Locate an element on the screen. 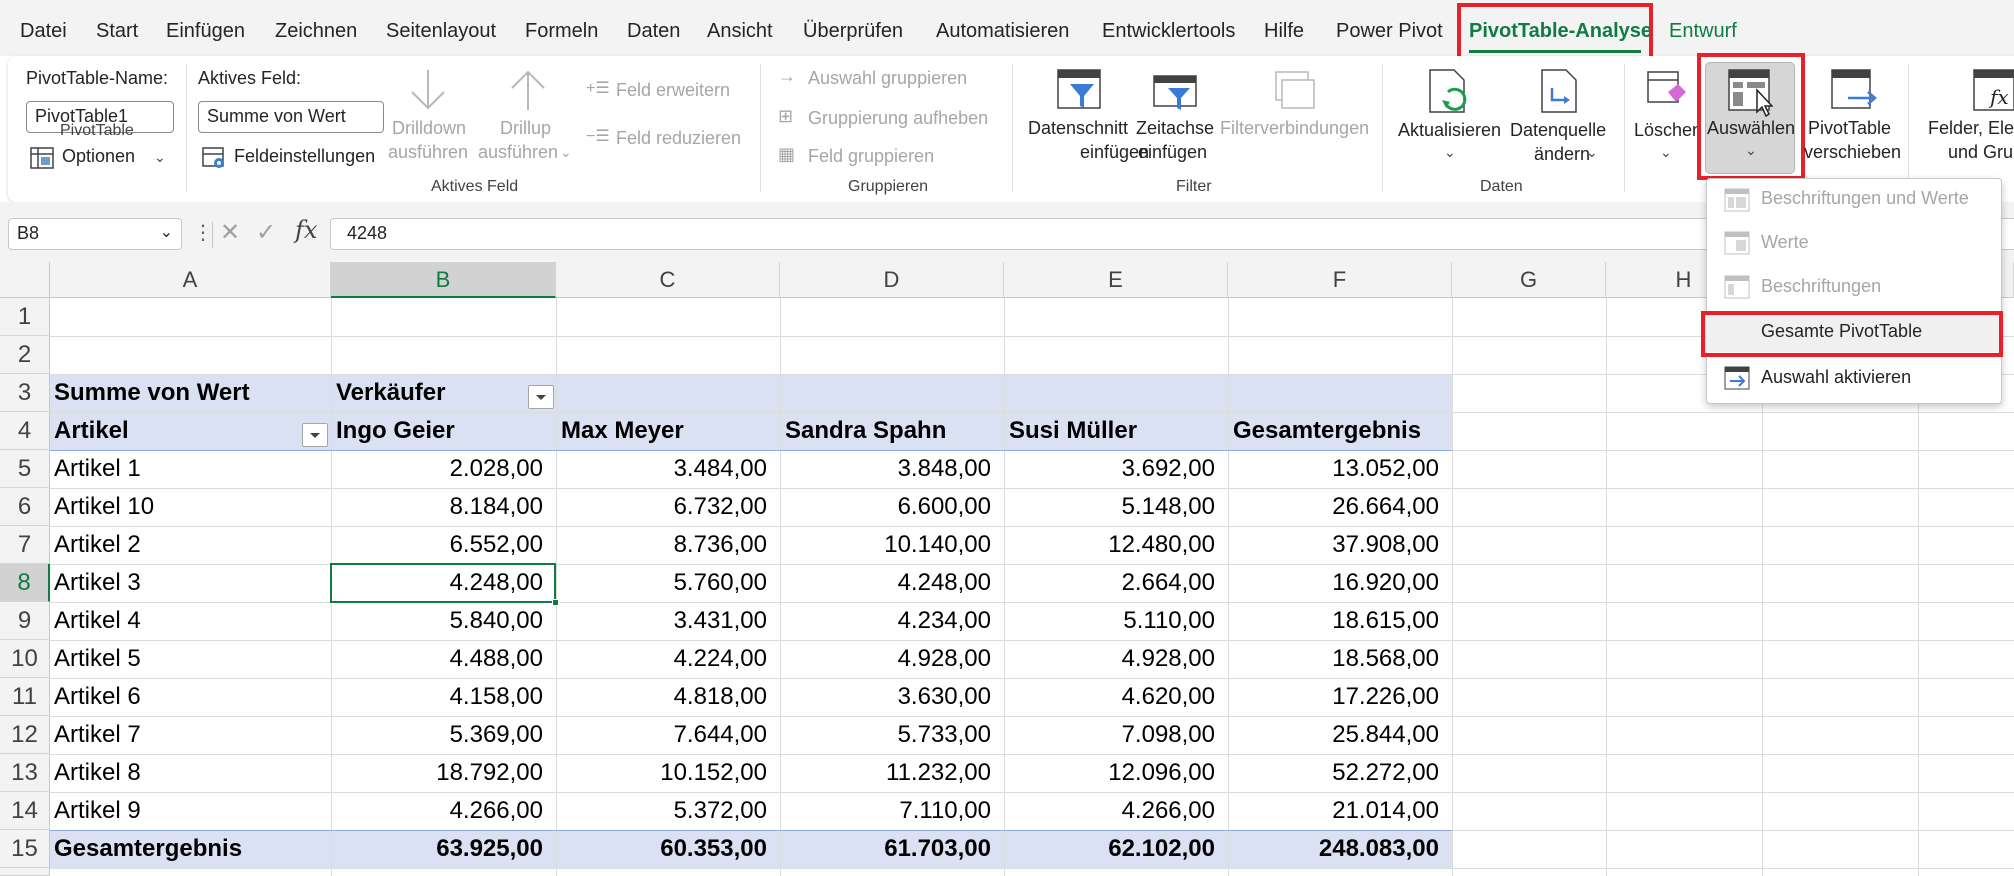 This screenshot has width=2014, height=876. pivot-value-cell: 5.733,00 is located at coordinates (885, 735).